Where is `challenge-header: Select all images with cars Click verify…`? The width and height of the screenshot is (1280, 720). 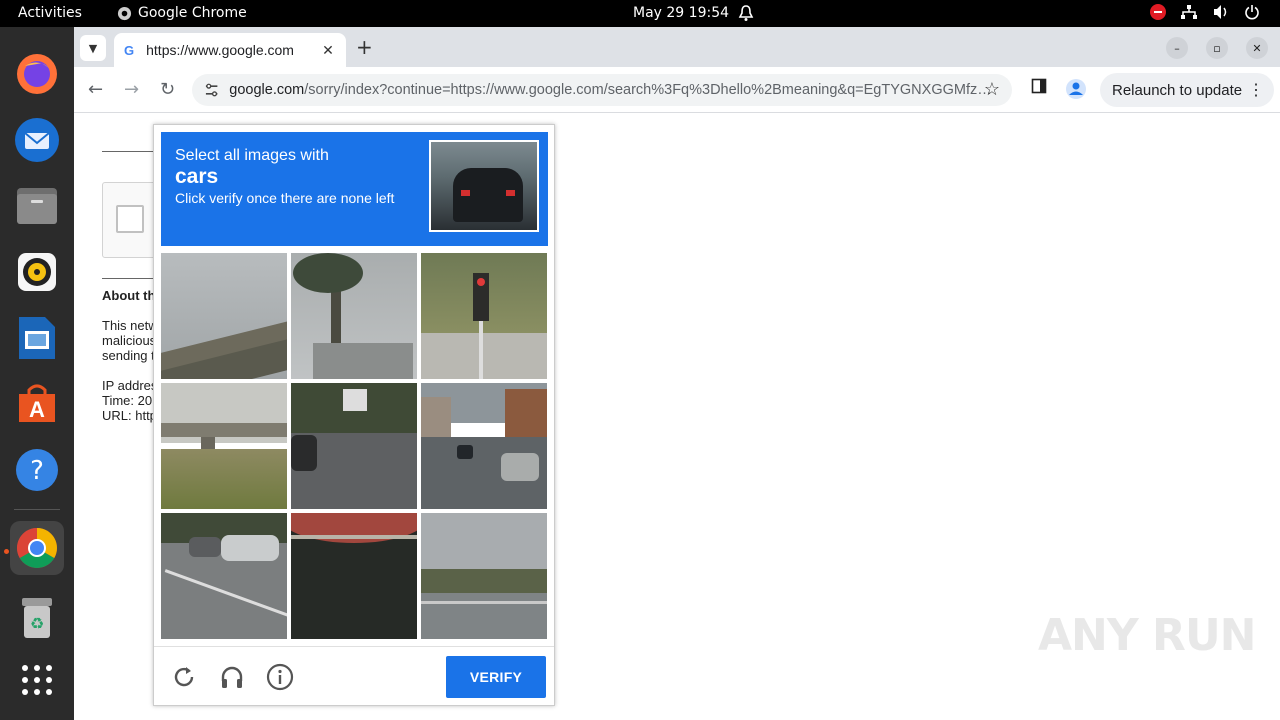
challenge-header: Select all images with cars Click verify… is located at coordinates (354, 189).